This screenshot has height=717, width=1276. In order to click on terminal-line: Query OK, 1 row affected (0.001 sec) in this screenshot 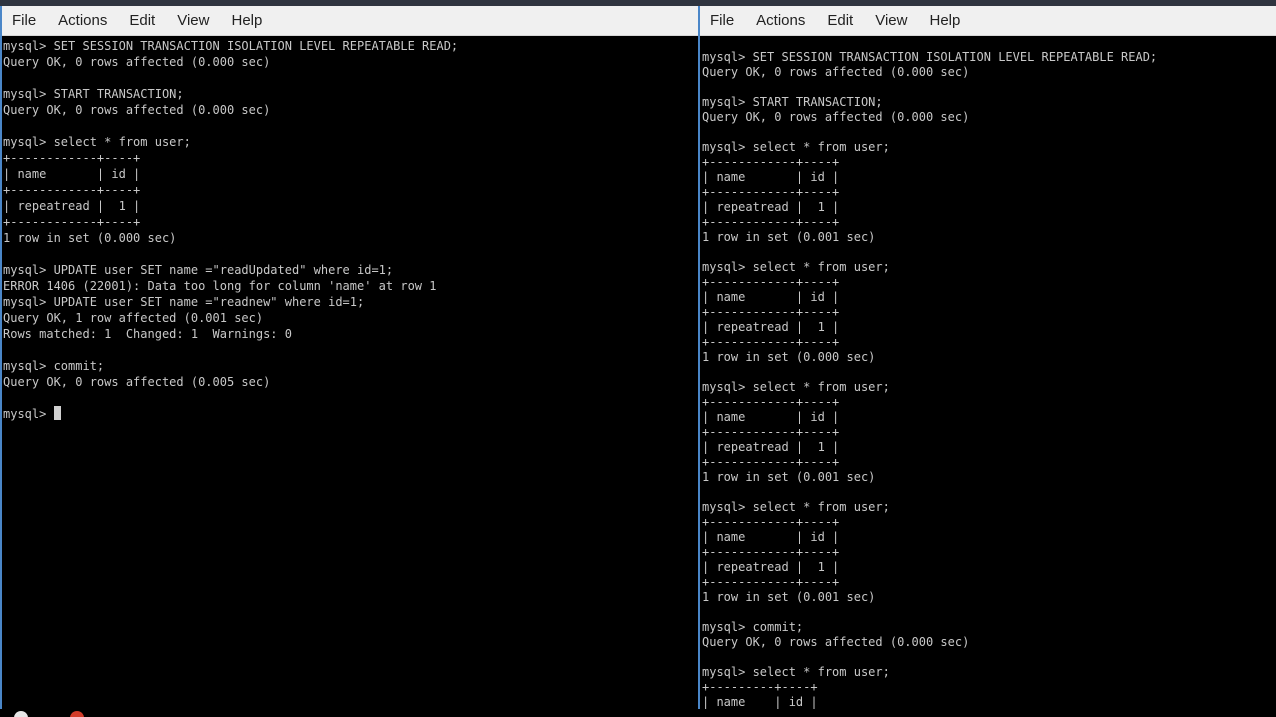, I will do `click(133, 318)`.